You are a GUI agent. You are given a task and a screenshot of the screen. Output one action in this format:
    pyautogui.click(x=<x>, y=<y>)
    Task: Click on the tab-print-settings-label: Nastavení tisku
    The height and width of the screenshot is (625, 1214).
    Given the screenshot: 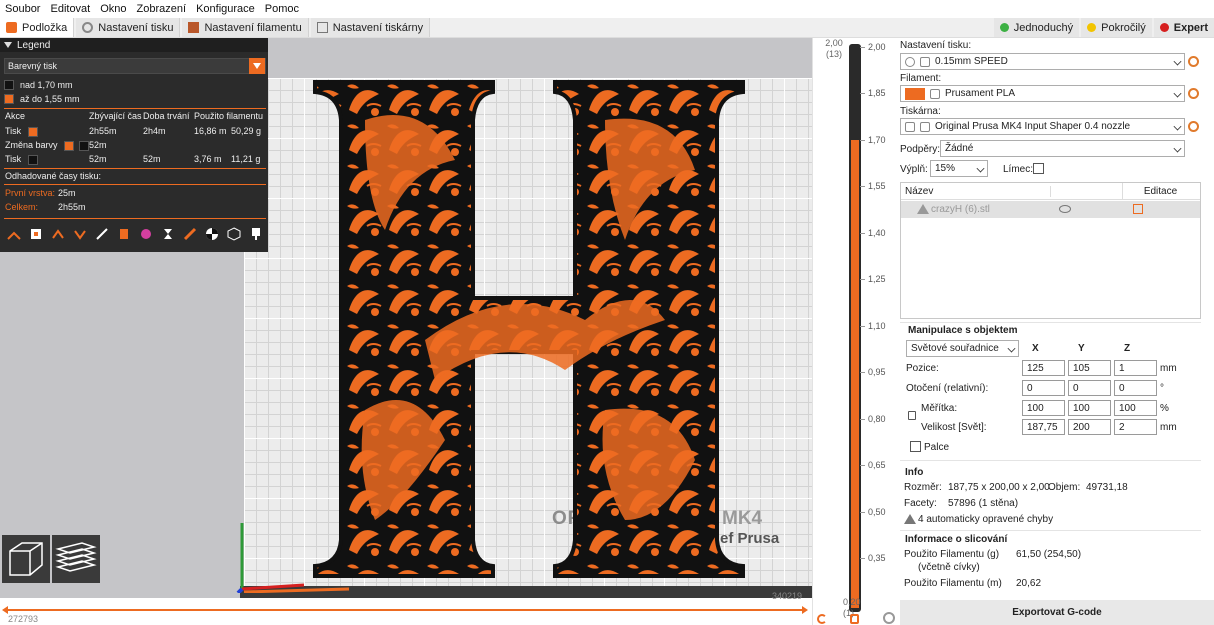 What is the action you would take?
    pyautogui.click(x=136, y=27)
    